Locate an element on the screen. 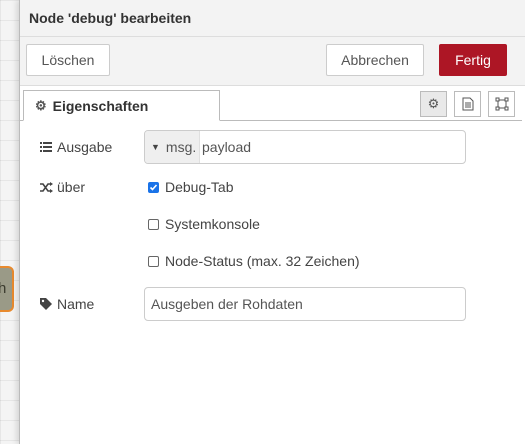  tab-description is located at coordinates (467, 104).